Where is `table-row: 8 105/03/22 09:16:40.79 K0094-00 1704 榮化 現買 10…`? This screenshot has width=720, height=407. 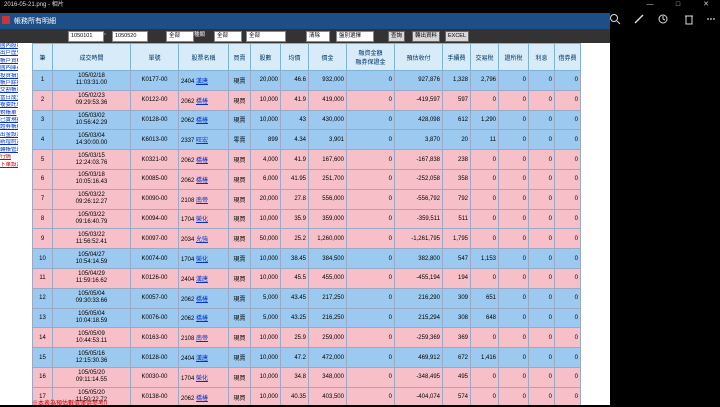 table-row: 8 105/03/22 09:16:40.79 K0094-00 1704 榮化 現買 10… is located at coordinates (306, 219).